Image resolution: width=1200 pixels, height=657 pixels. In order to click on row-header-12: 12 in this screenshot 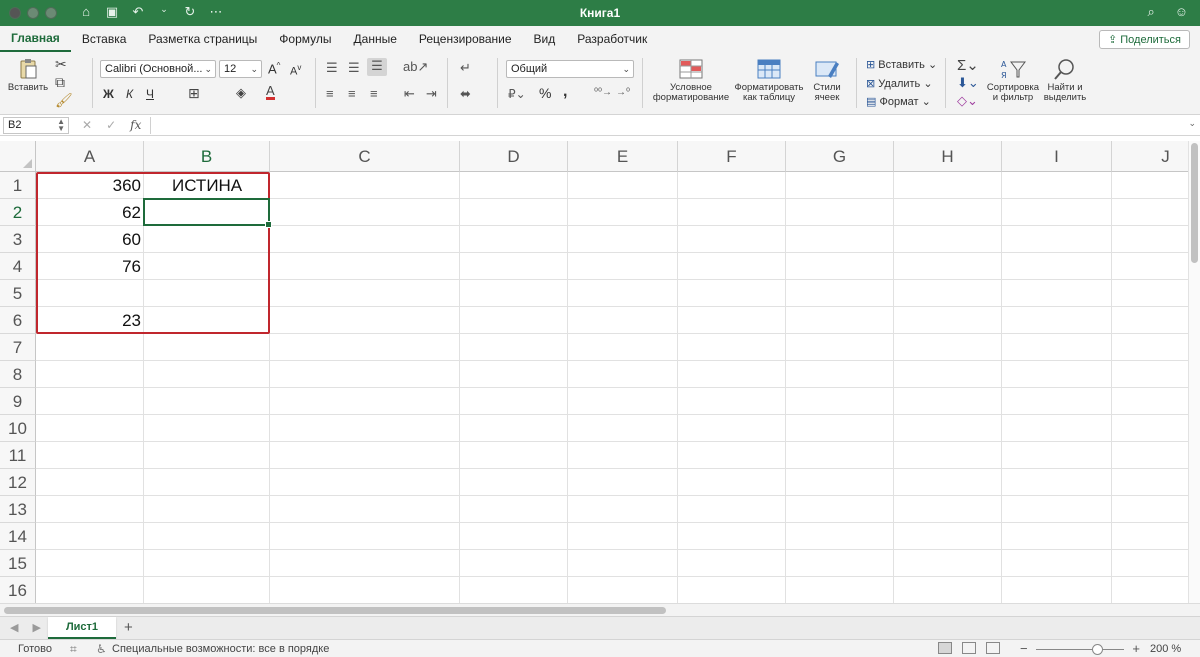, I will do `click(18, 482)`.